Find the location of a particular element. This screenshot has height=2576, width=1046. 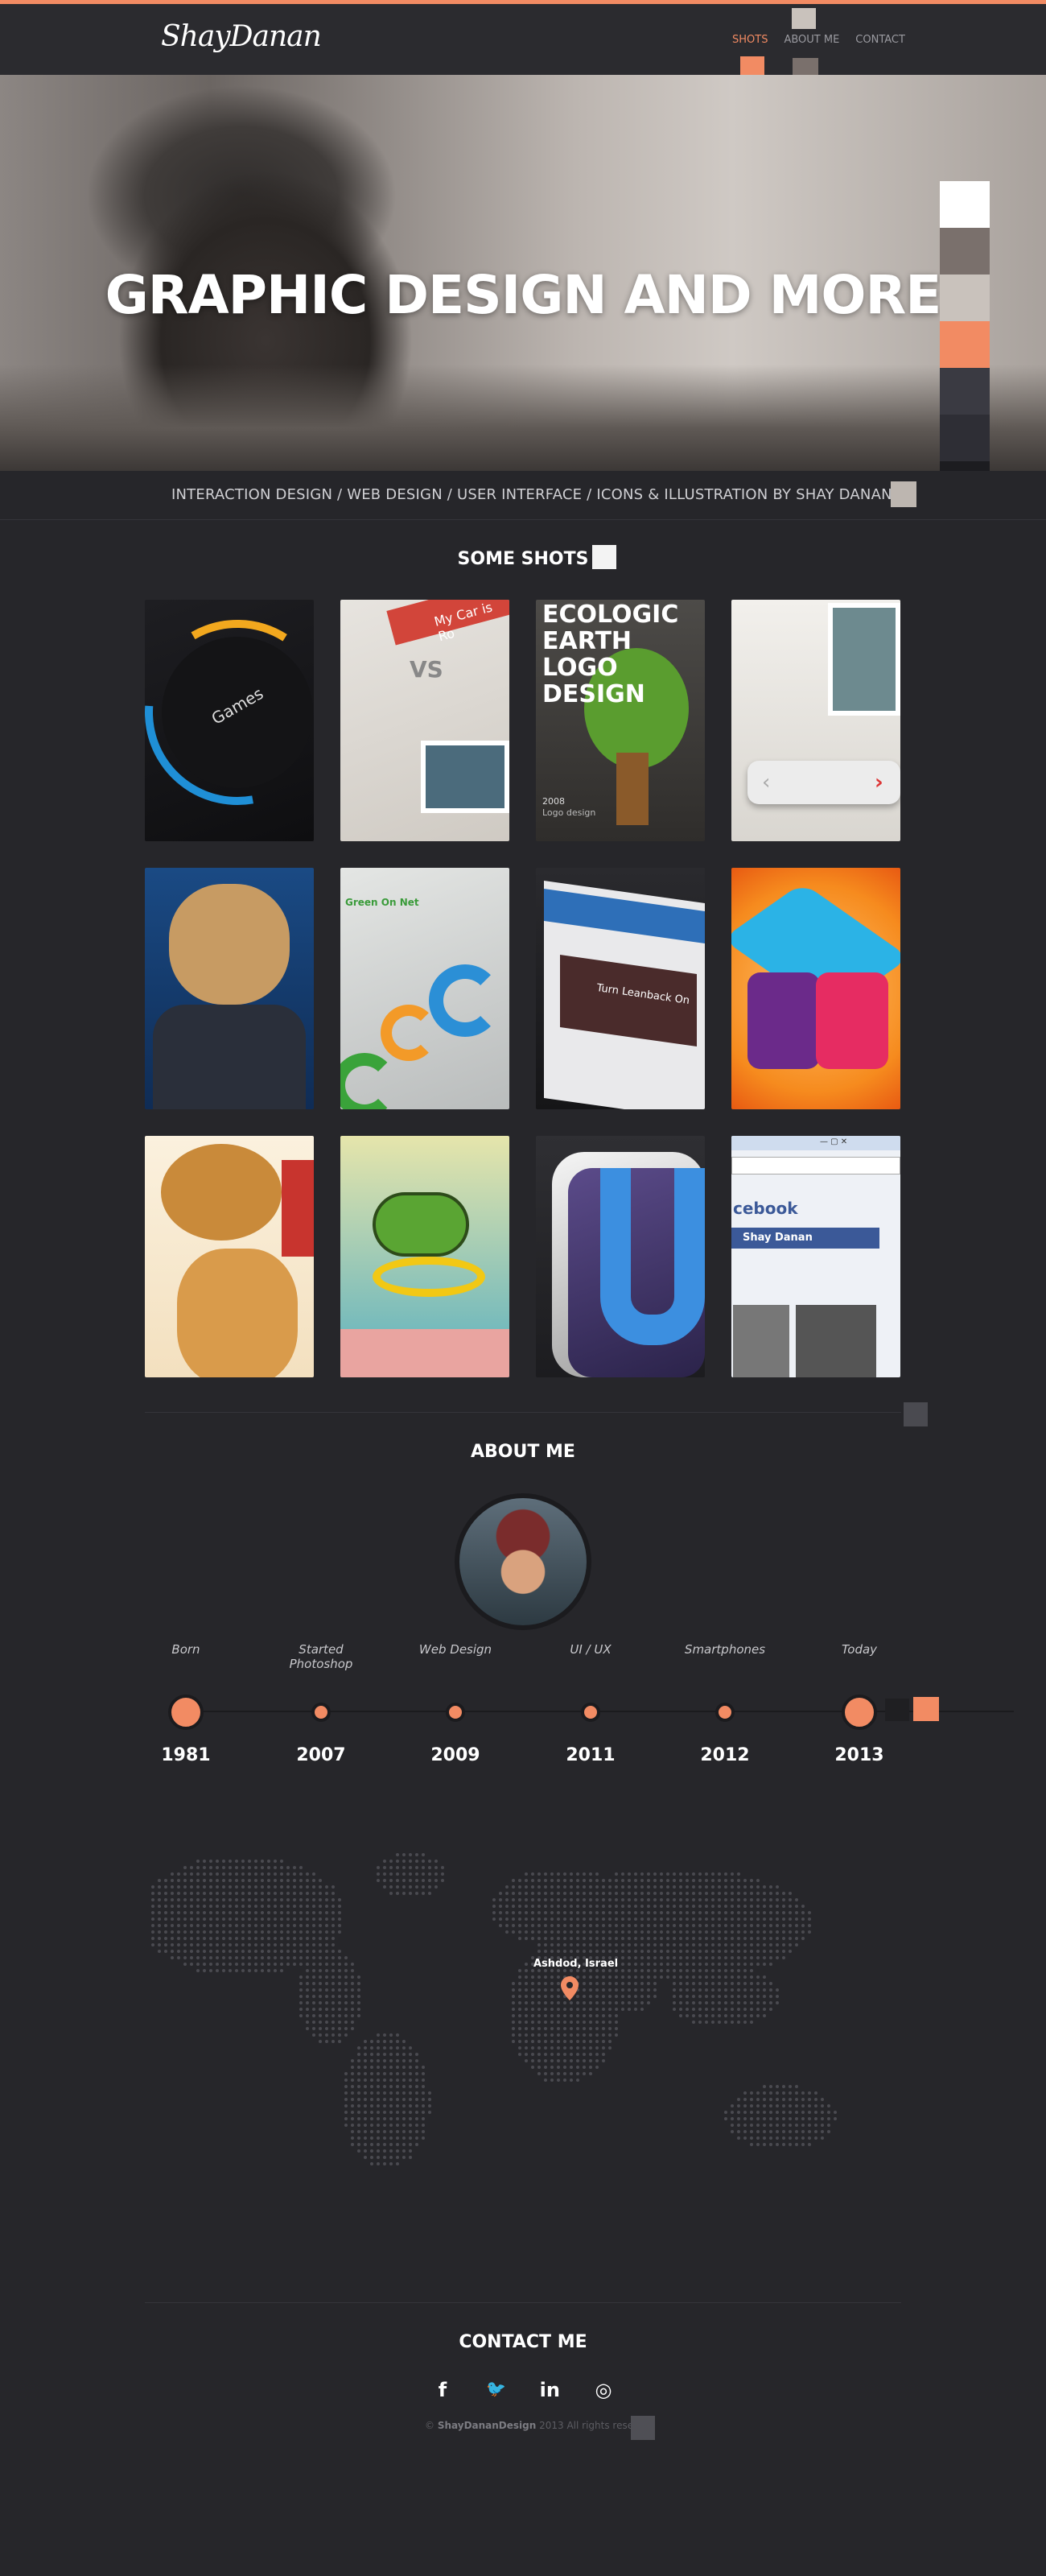

timeline-label: Web Design is located at coordinates (455, 1649).